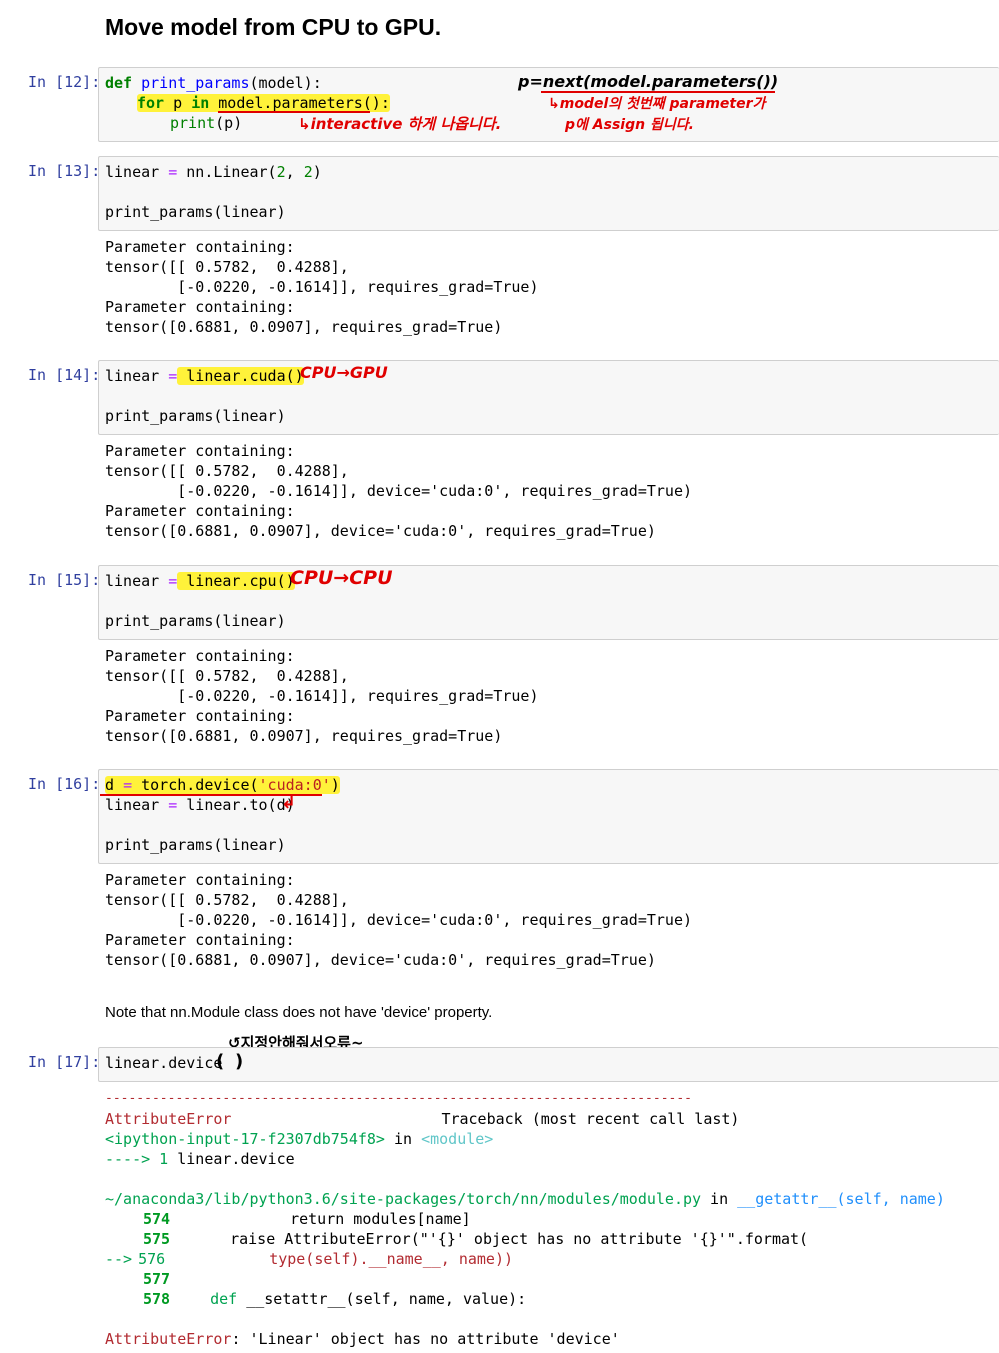 The width and height of the screenshot is (999, 1353). I want to click on code-line: d = torch.device('cuda:0'), so click(222, 785).